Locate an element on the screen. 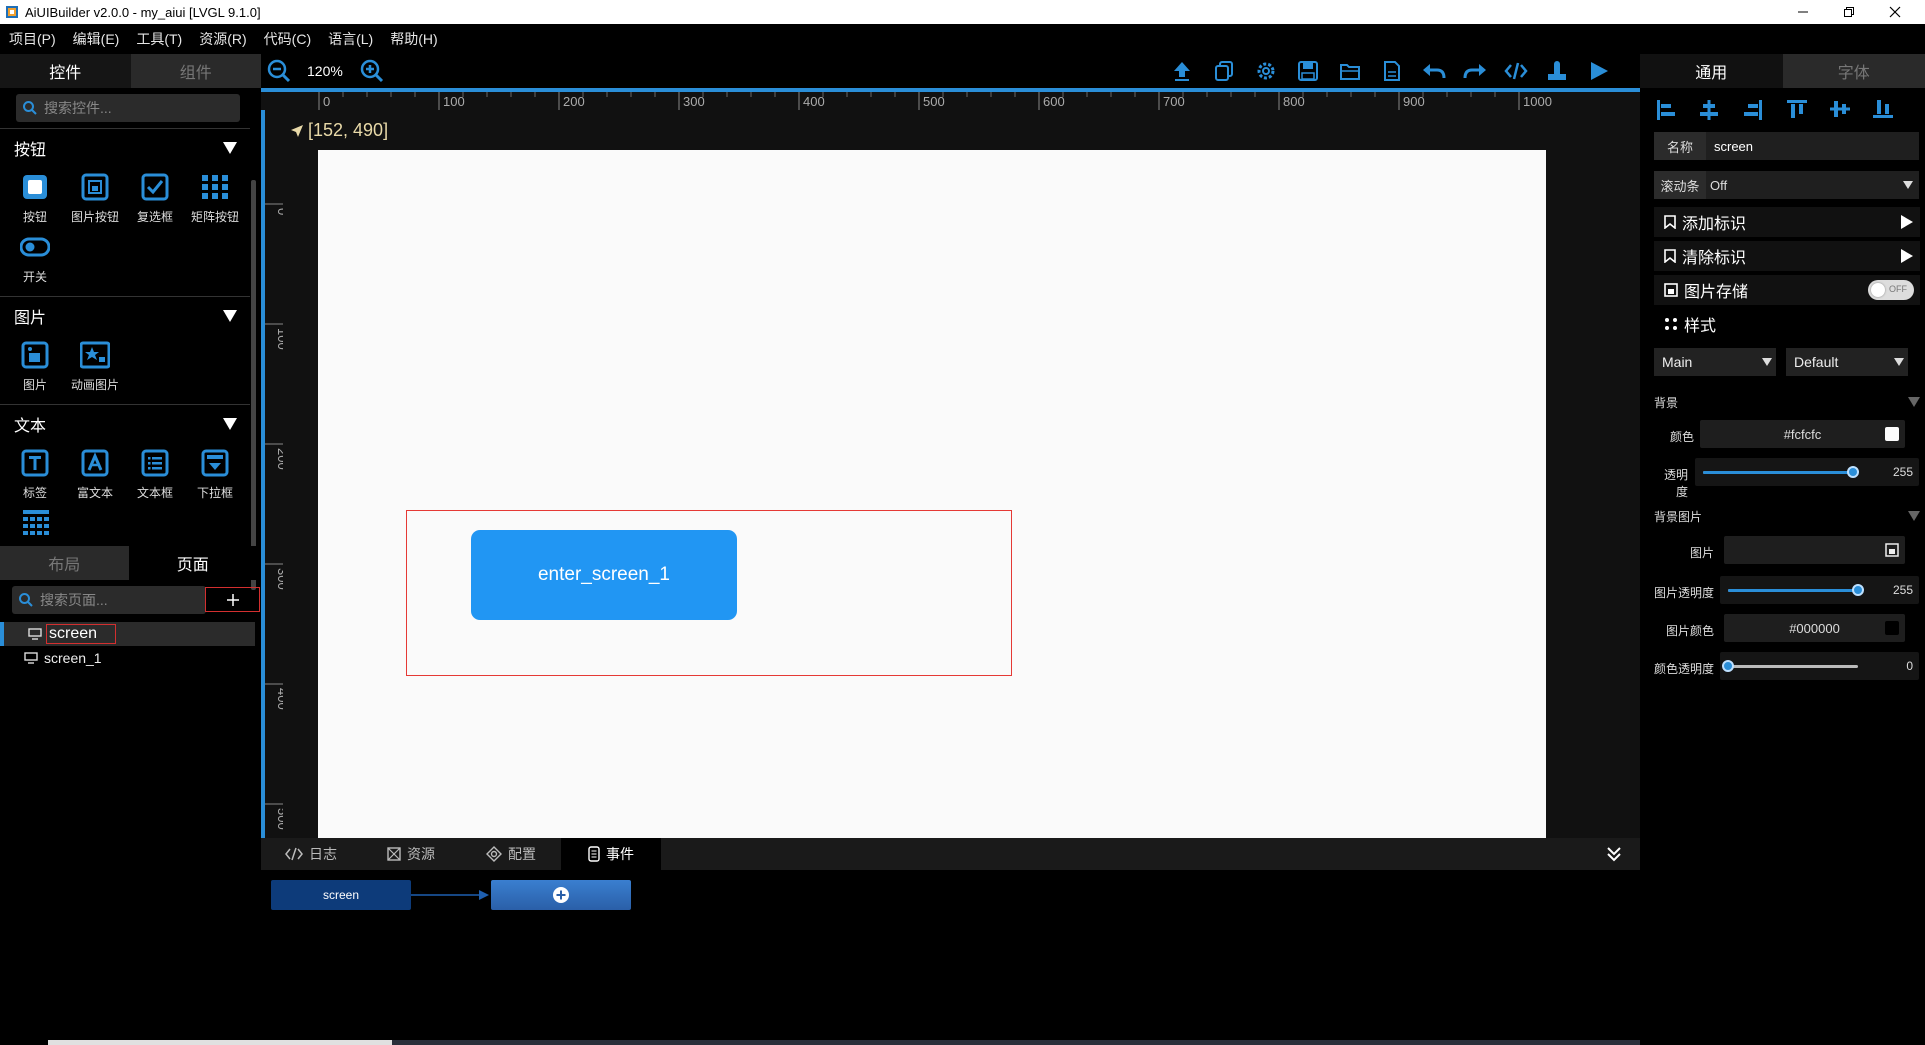 The image size is (1925, 1045). widget-animated-image: 动画图片 is located at coordinates (95, 366).